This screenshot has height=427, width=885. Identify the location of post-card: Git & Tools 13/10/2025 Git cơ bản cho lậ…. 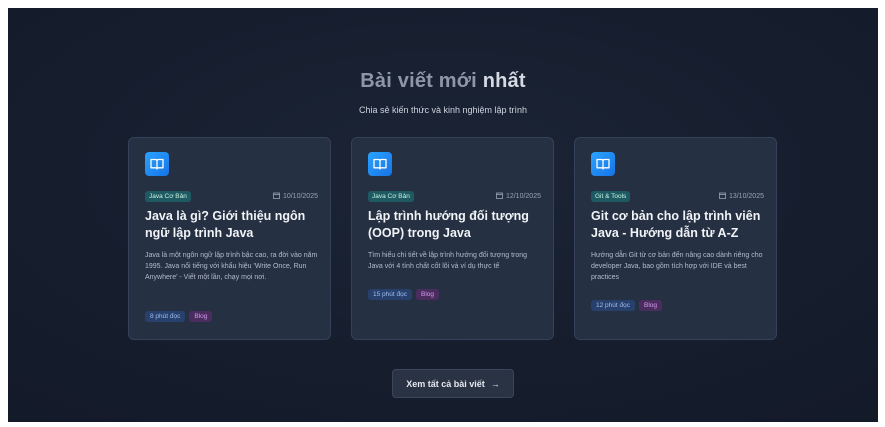
(675, 238).